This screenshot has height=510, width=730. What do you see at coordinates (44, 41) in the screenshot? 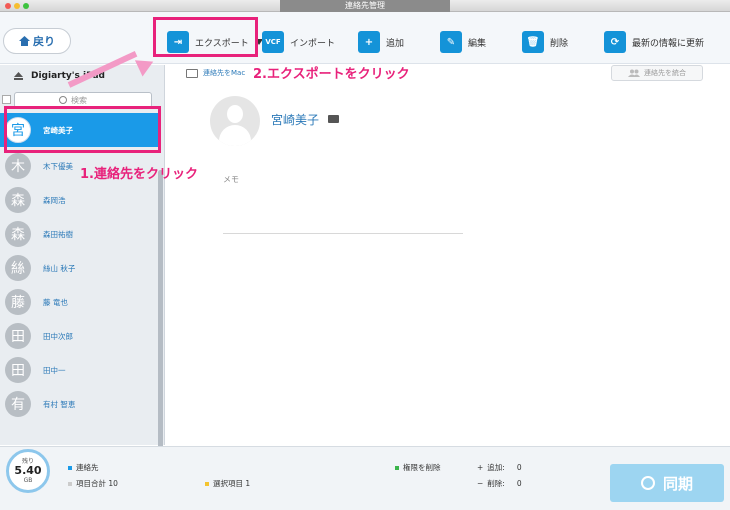
I see `back-label: 戻り` at bounding box center [44, 41].